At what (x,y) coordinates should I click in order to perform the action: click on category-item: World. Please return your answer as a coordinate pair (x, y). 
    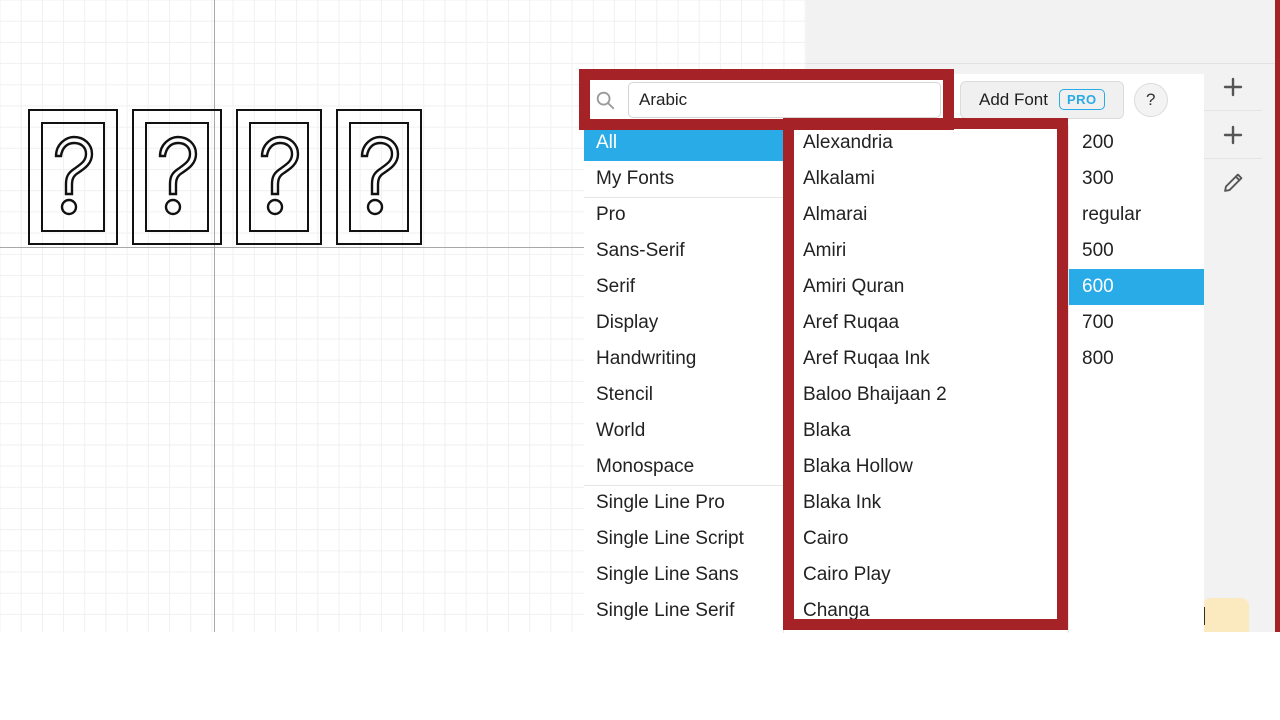
    Looking at the image, I should click on (683, 431).